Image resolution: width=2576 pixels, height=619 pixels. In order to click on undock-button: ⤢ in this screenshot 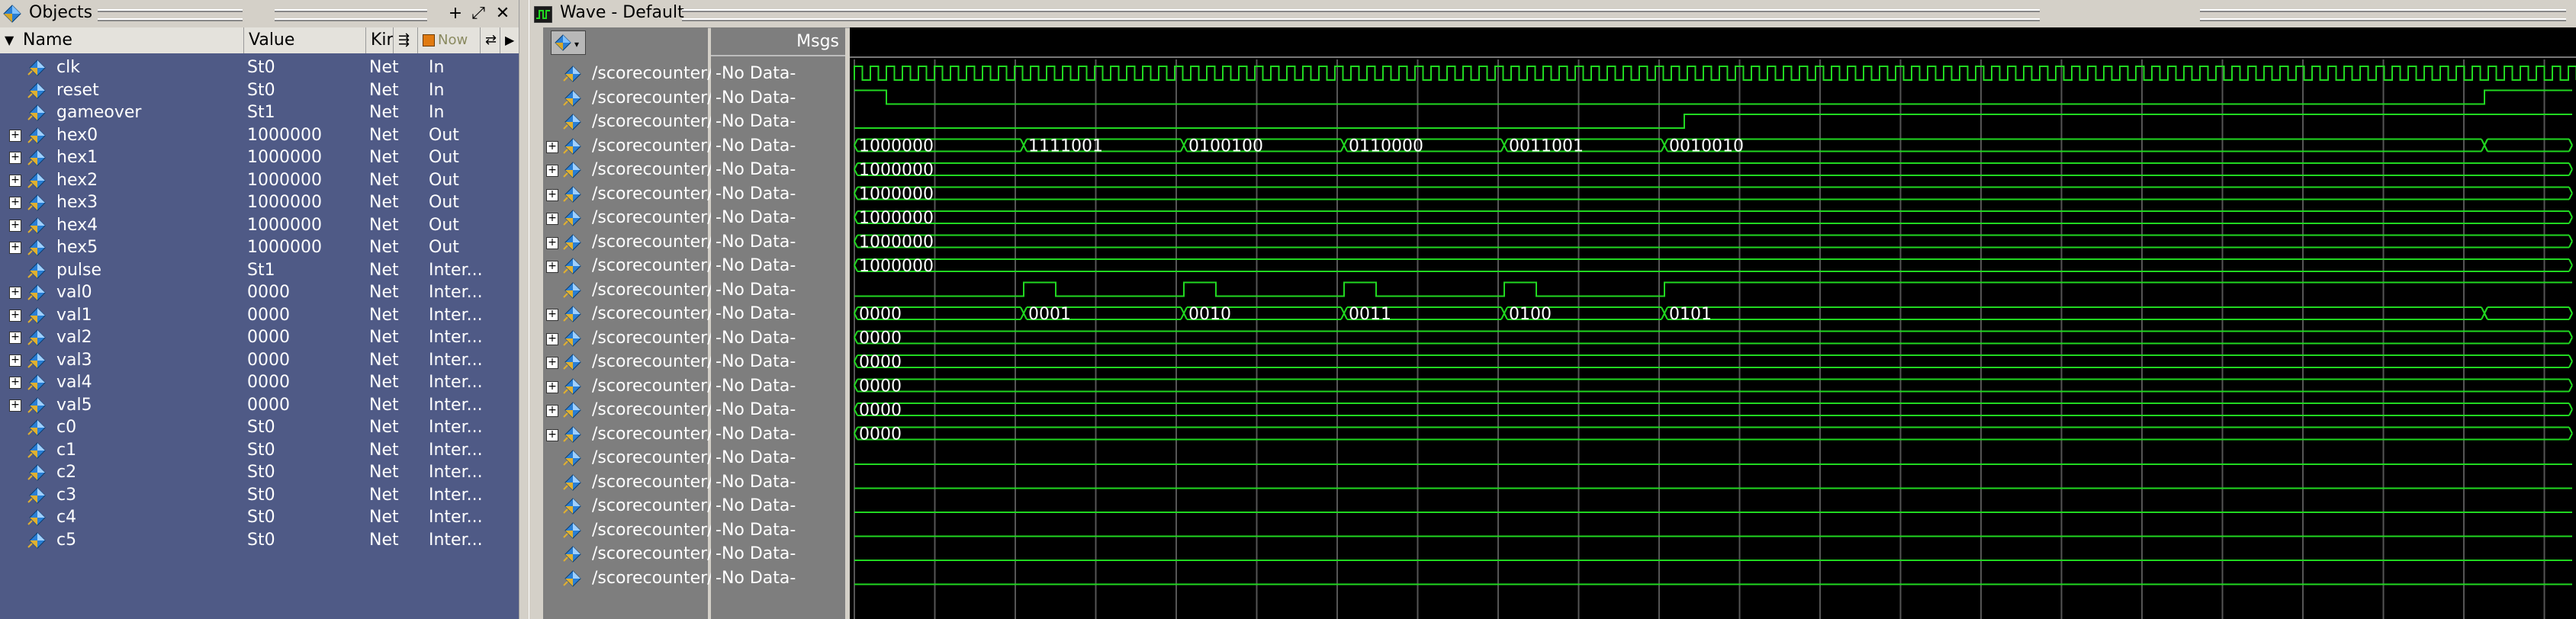, I will do `click(478, 14)`.